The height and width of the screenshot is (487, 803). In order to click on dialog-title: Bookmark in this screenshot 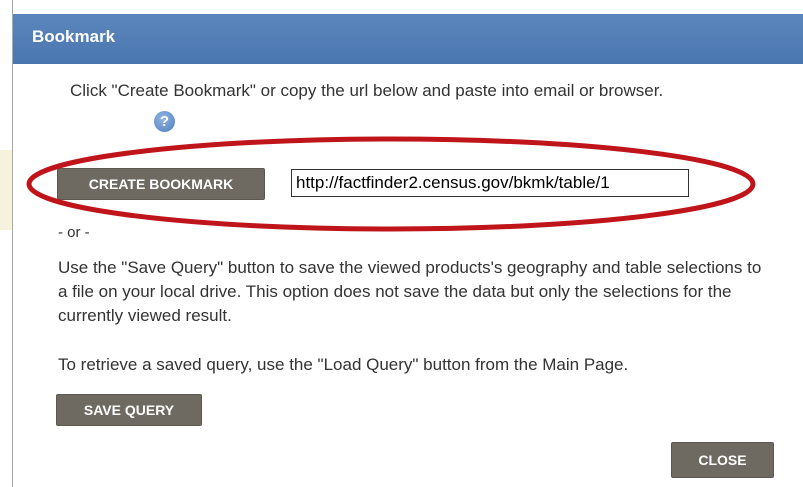, I will do `click(74, 36)`.